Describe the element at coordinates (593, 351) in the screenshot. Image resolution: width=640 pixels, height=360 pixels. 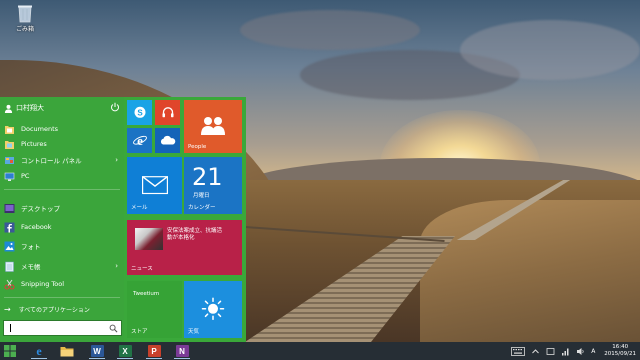
I see `ime-indicator: A` at that location.